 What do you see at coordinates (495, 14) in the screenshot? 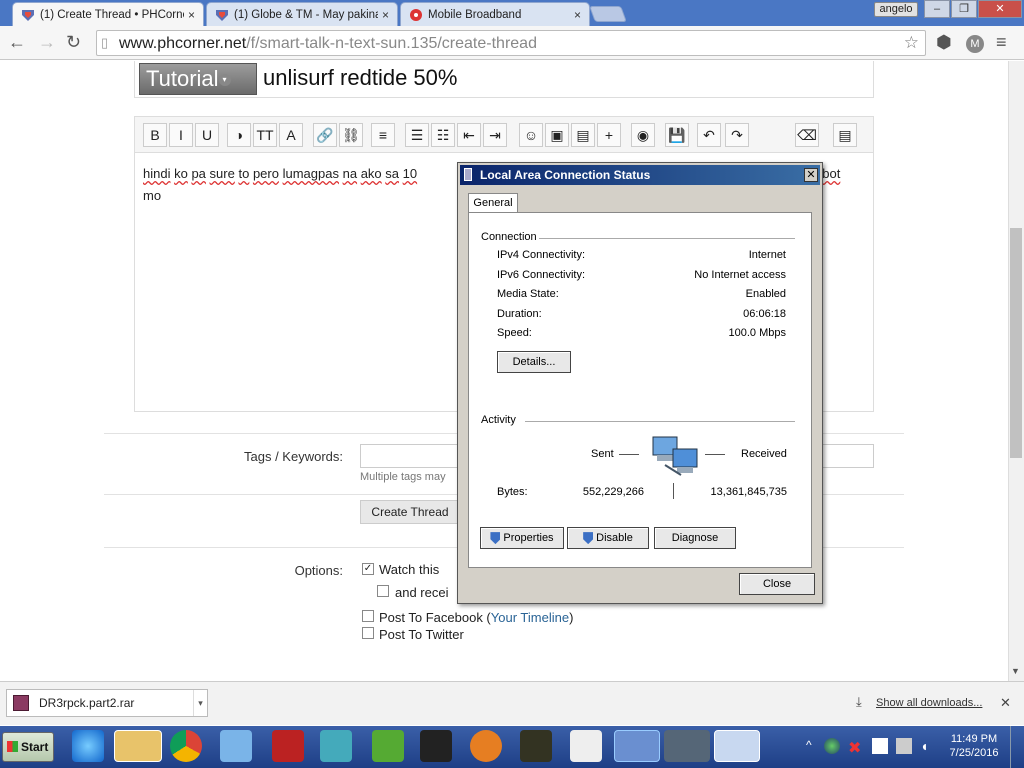
I see `tab-mobile-broadband: Mobile Broadband ×` at bounding box center [495, 14].